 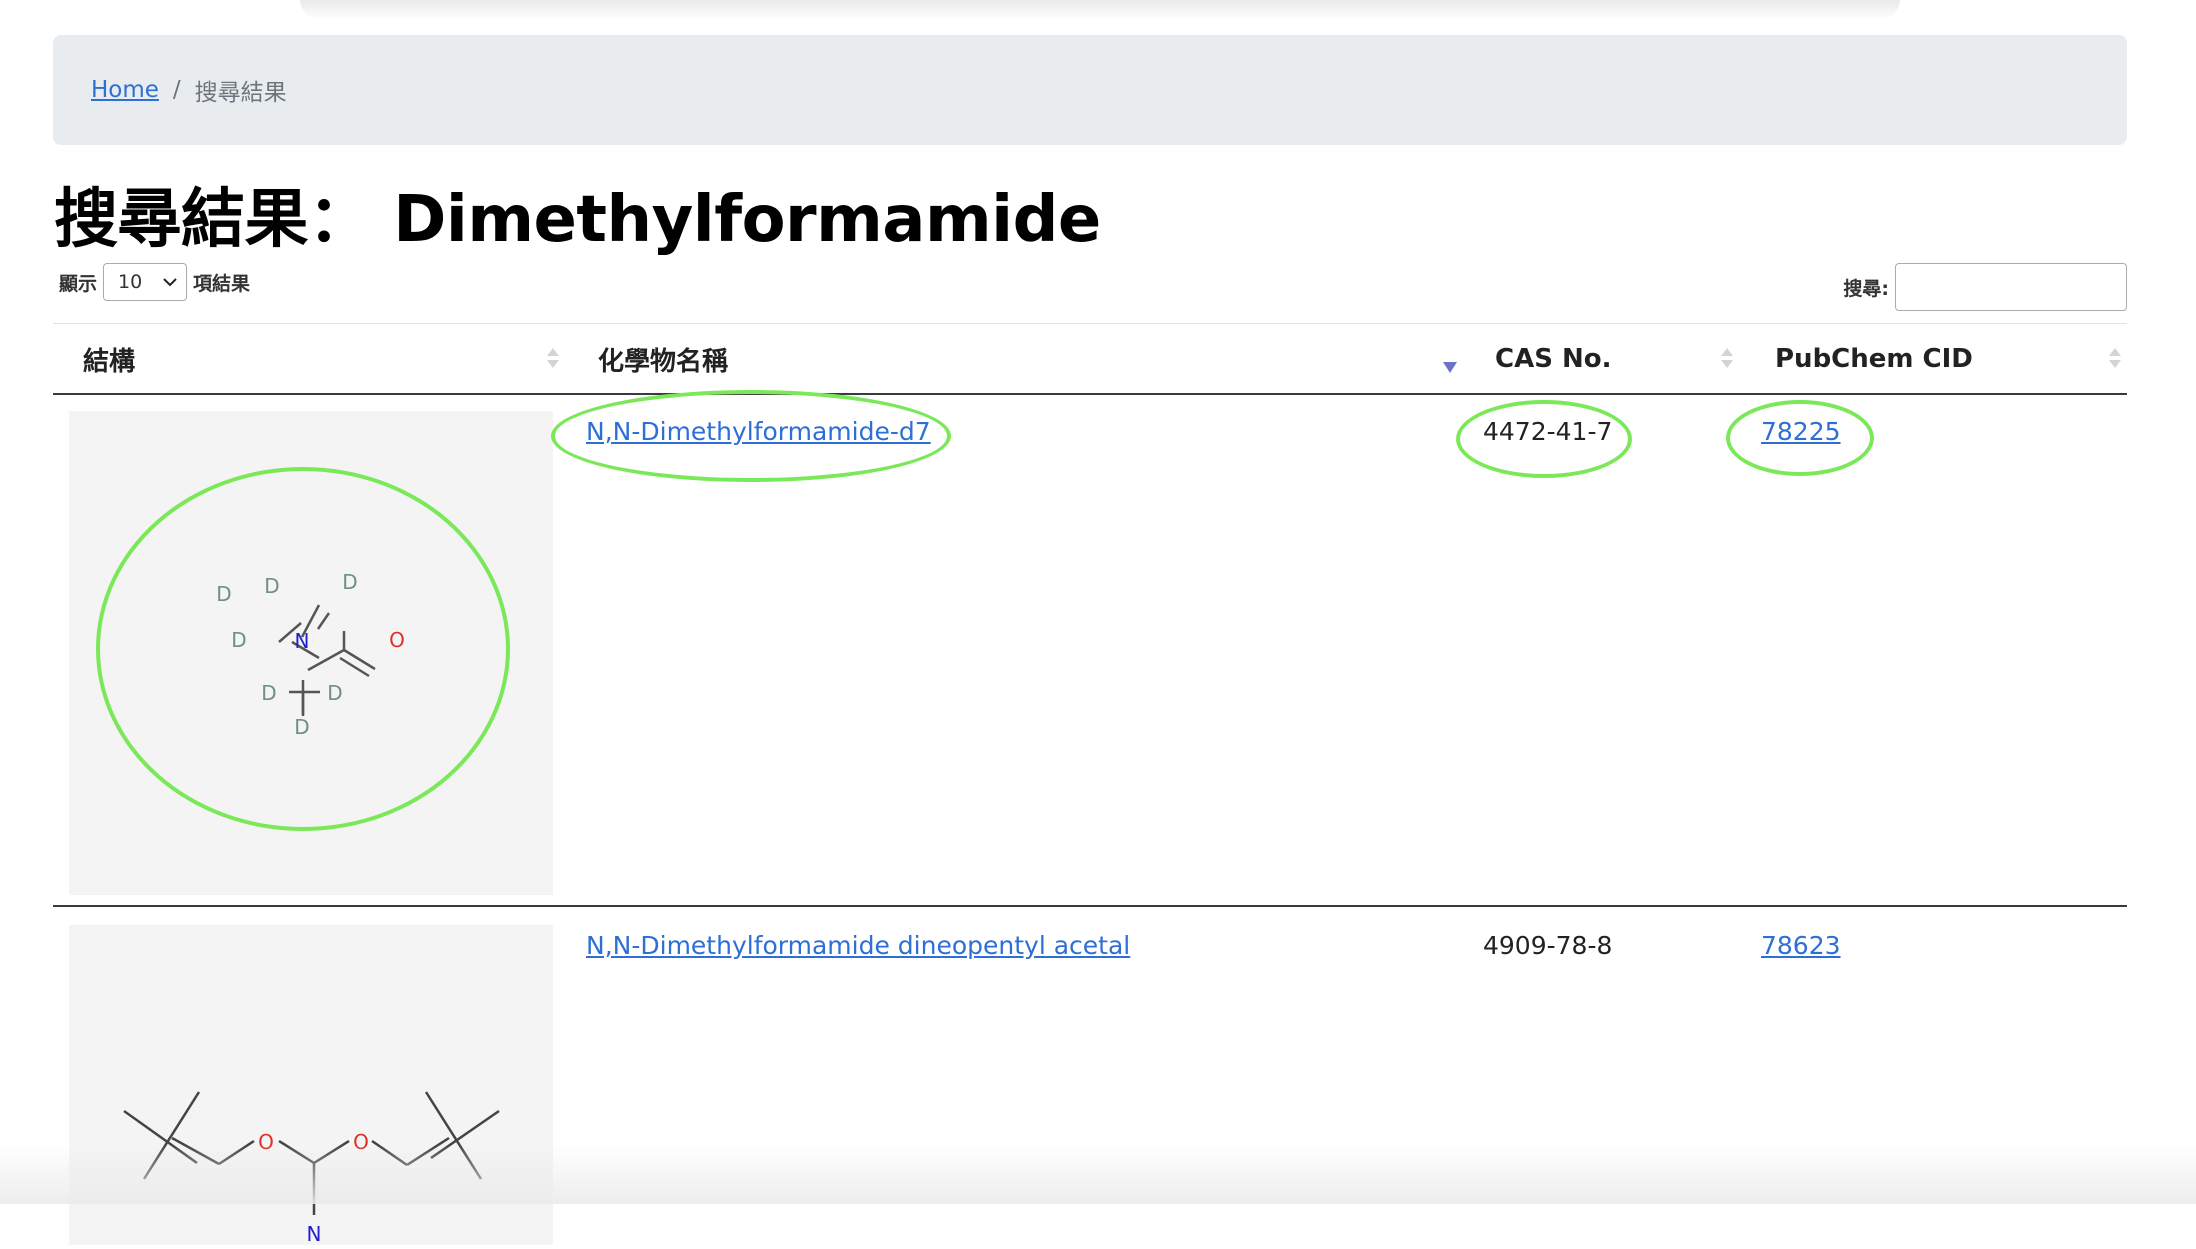 I want to click on column-header-cas-label: CAS No., so click(x=1553, y=359).